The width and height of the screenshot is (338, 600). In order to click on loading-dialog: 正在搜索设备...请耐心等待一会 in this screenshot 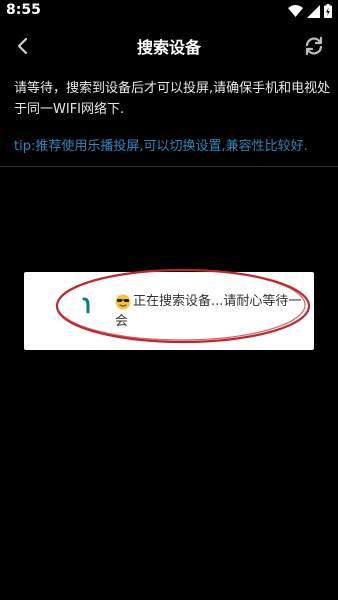, I will do `click(169, 311)`.